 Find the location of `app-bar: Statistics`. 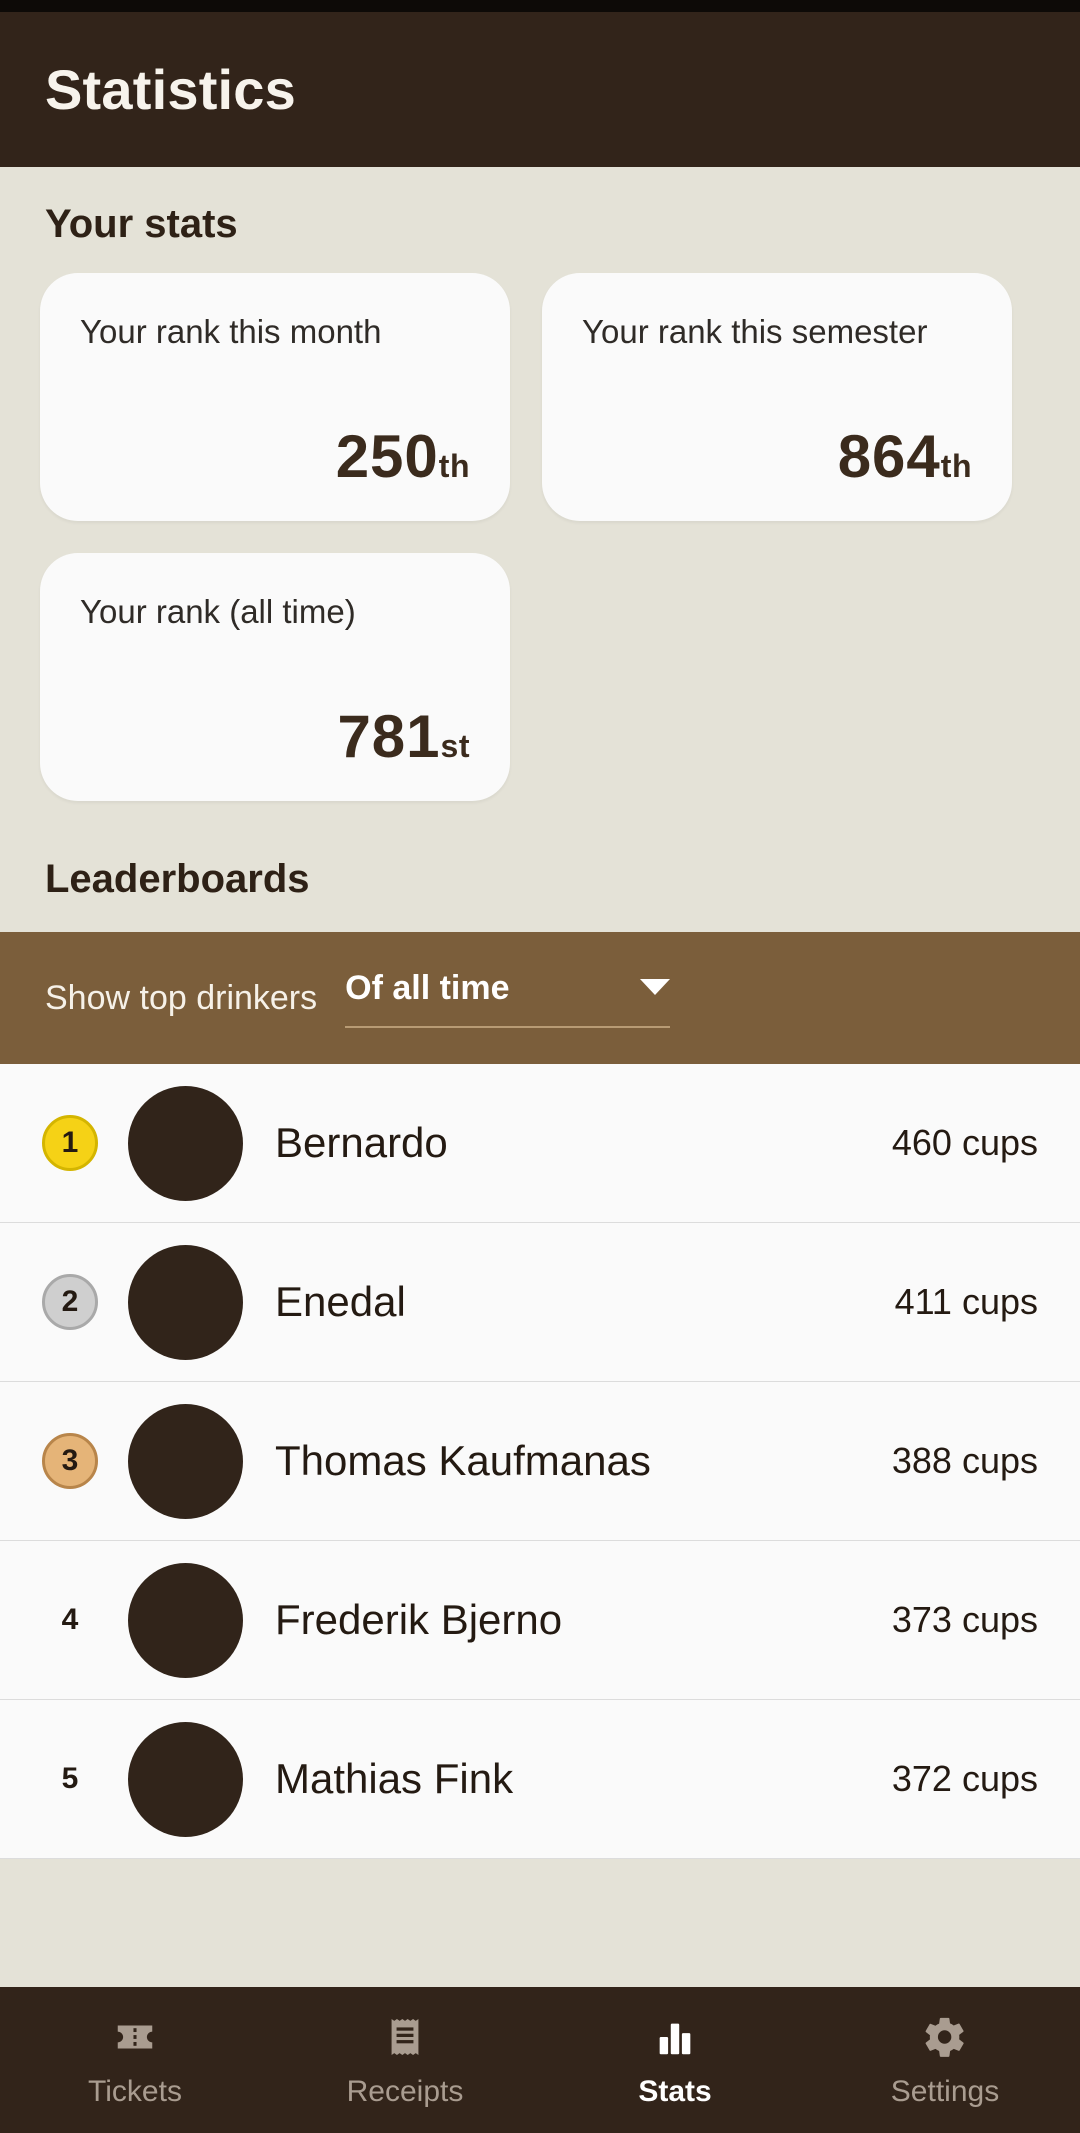

app-bar: Statistics is located at coordinates (540, 89).